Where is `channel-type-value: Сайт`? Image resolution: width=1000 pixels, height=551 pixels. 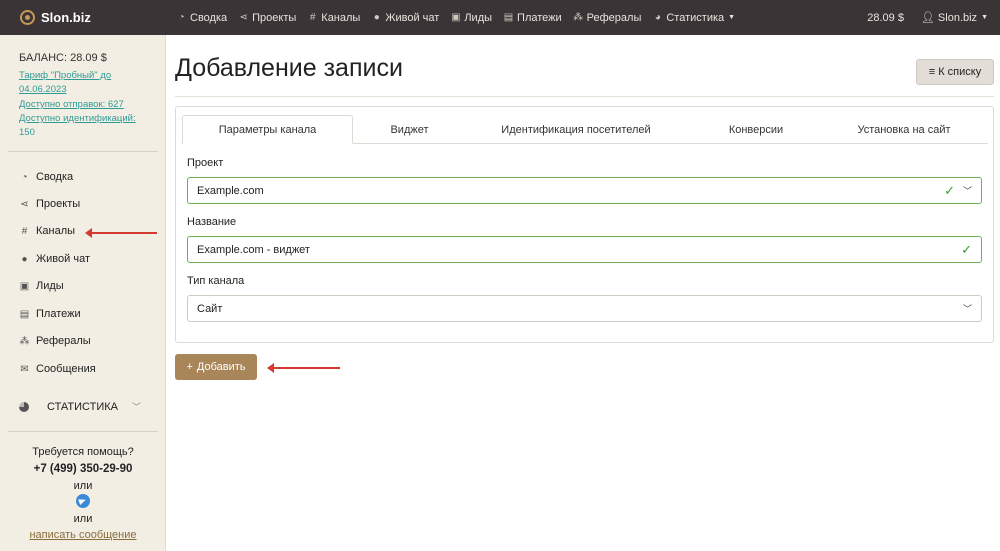
channel-type-value: Сайт is located at coordinates (210, 308).